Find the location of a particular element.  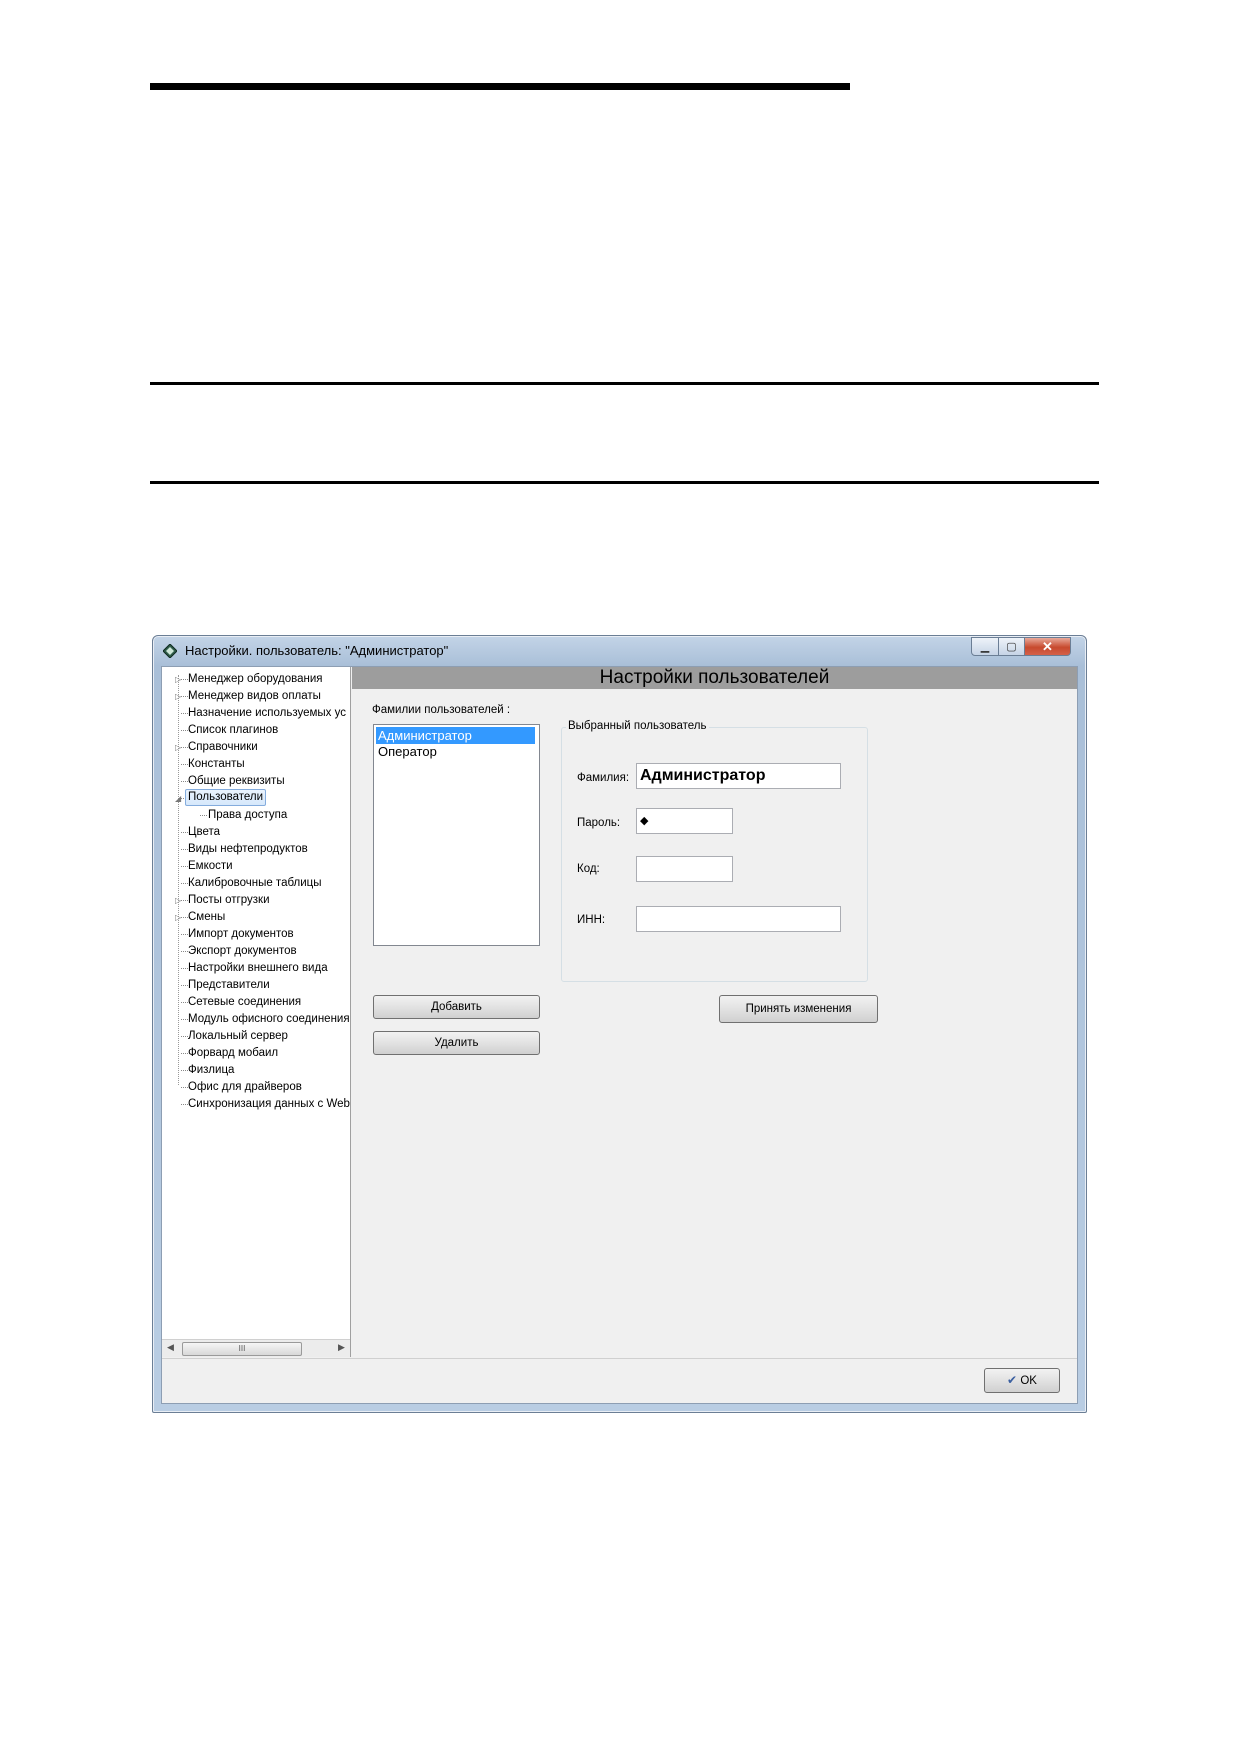

tree-item-label: Цвета is located at coordinates (204, 832).